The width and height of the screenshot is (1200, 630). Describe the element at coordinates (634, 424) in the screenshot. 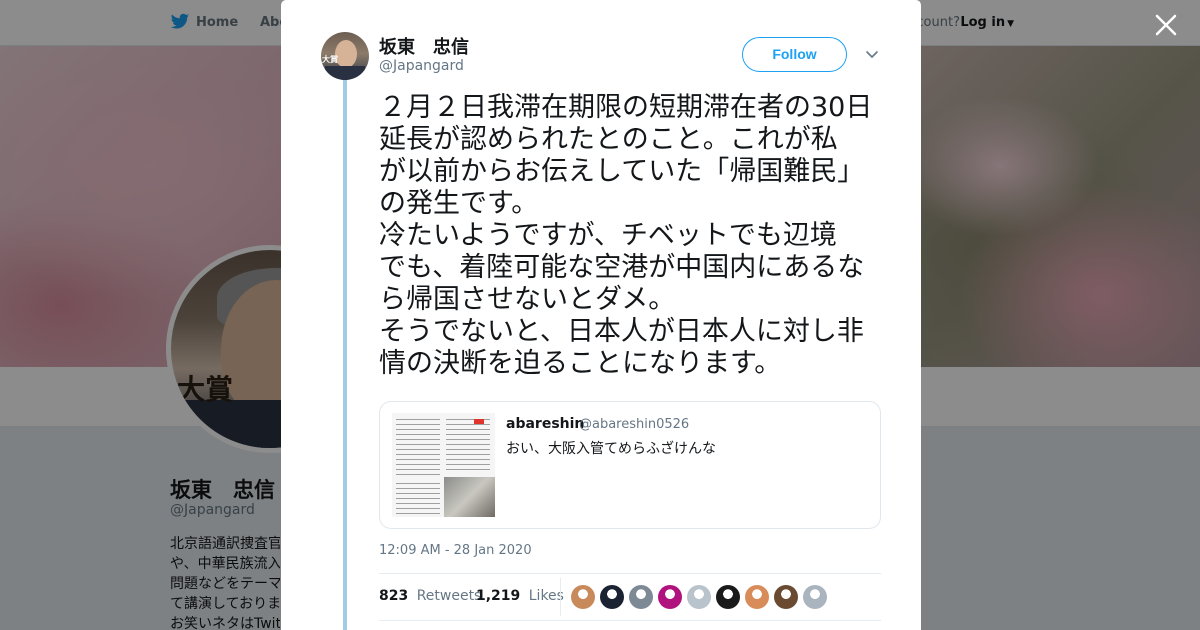

I see `quoted-author-handle: @abareshin0526` at that location.